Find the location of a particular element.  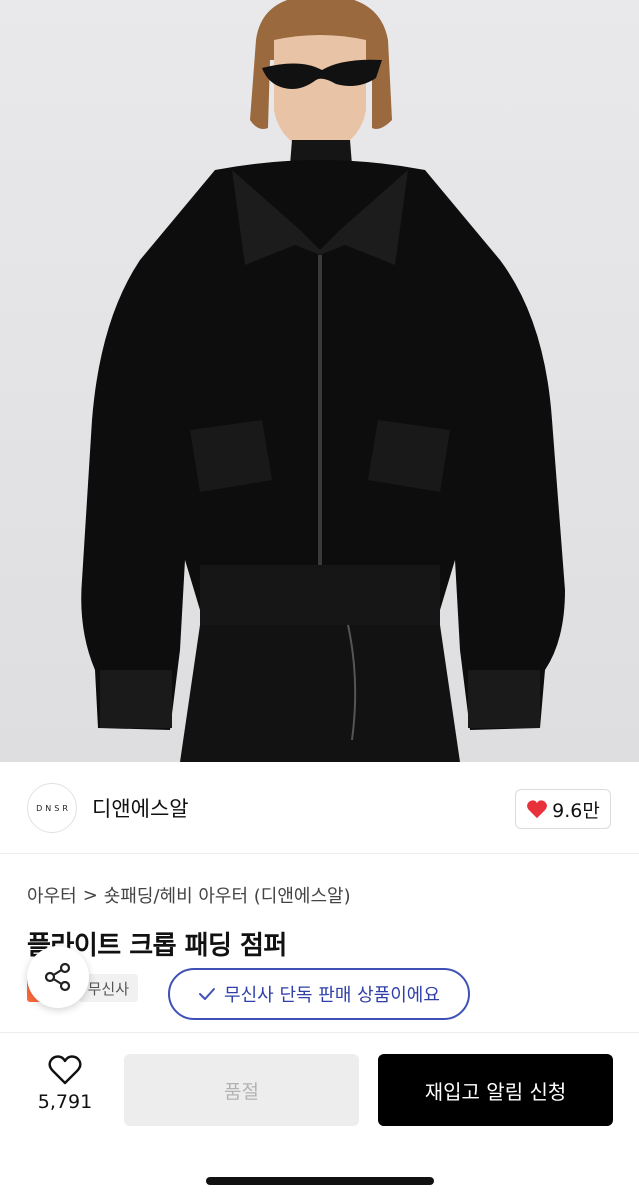

soldout-button: 품절 is located at coordinates (241, 1090).